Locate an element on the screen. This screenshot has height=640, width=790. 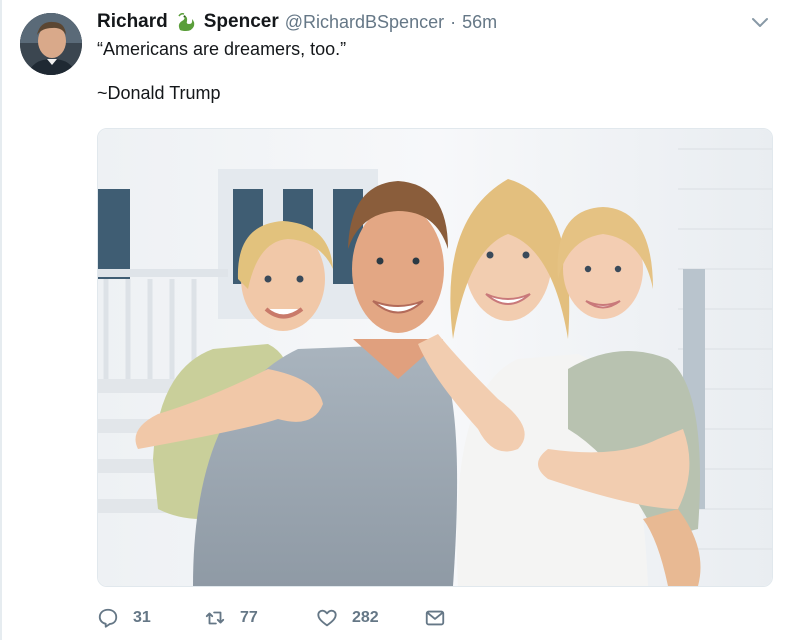
tweet-actions-bar: 31 77 282 is located at coordinates (275, 618).